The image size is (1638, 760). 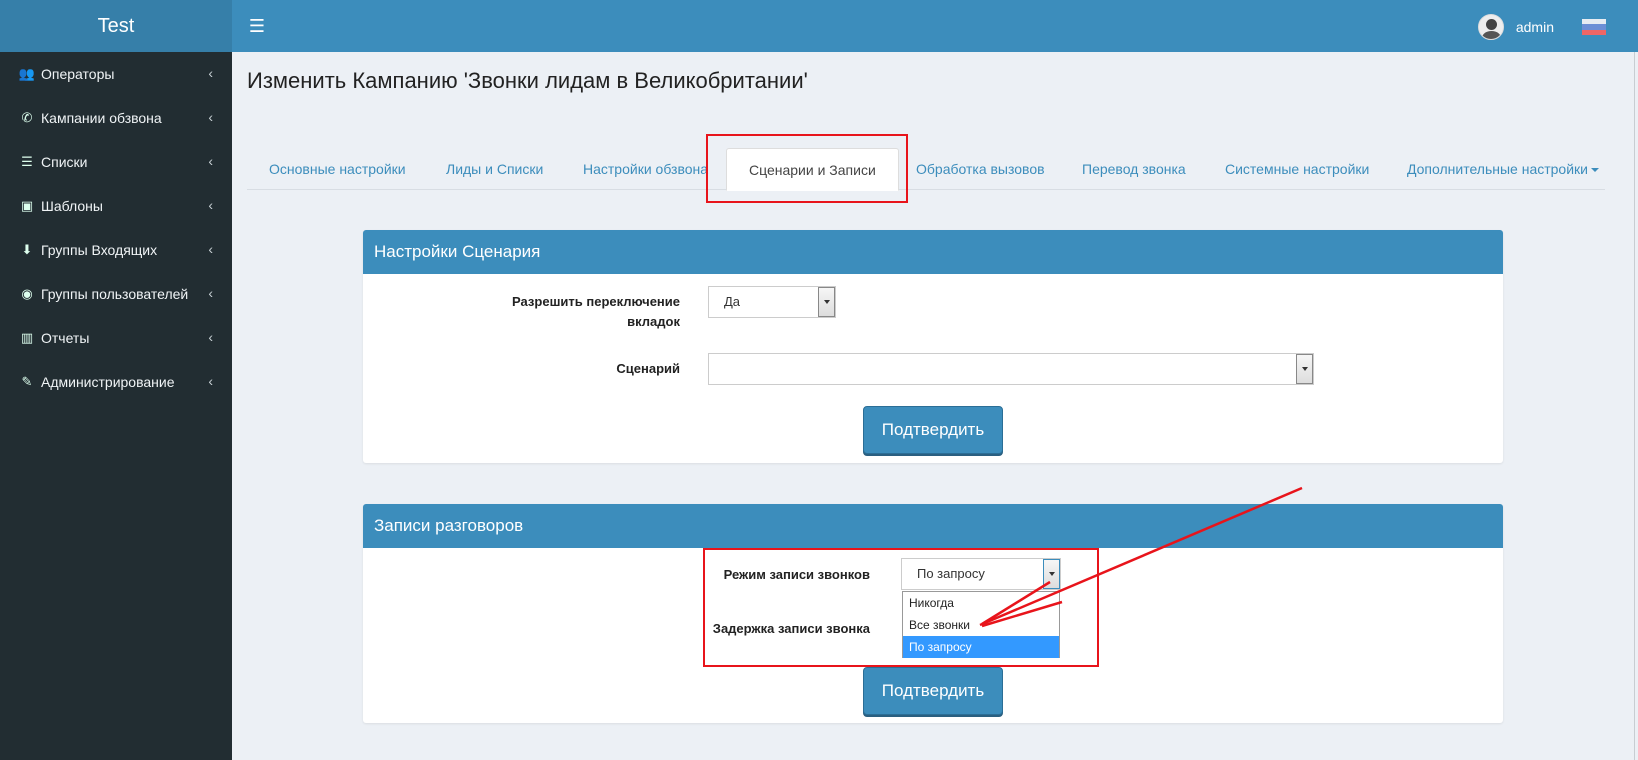 What do you see at coordinates (1011, 369) in the screenshot?
I see `scenario-select` at bounding box center [1011, 369].